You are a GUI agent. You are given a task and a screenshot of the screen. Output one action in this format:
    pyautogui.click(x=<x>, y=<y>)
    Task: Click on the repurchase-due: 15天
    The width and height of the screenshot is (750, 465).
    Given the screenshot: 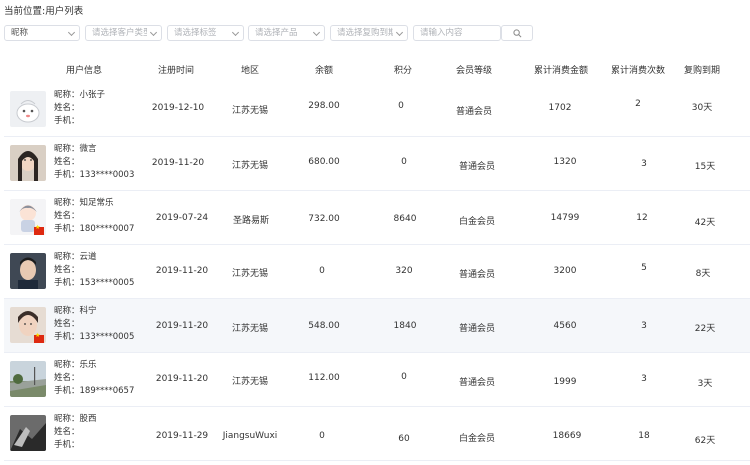 What is the action you would take?
    pyautogui.click(x=705, y=167)
    